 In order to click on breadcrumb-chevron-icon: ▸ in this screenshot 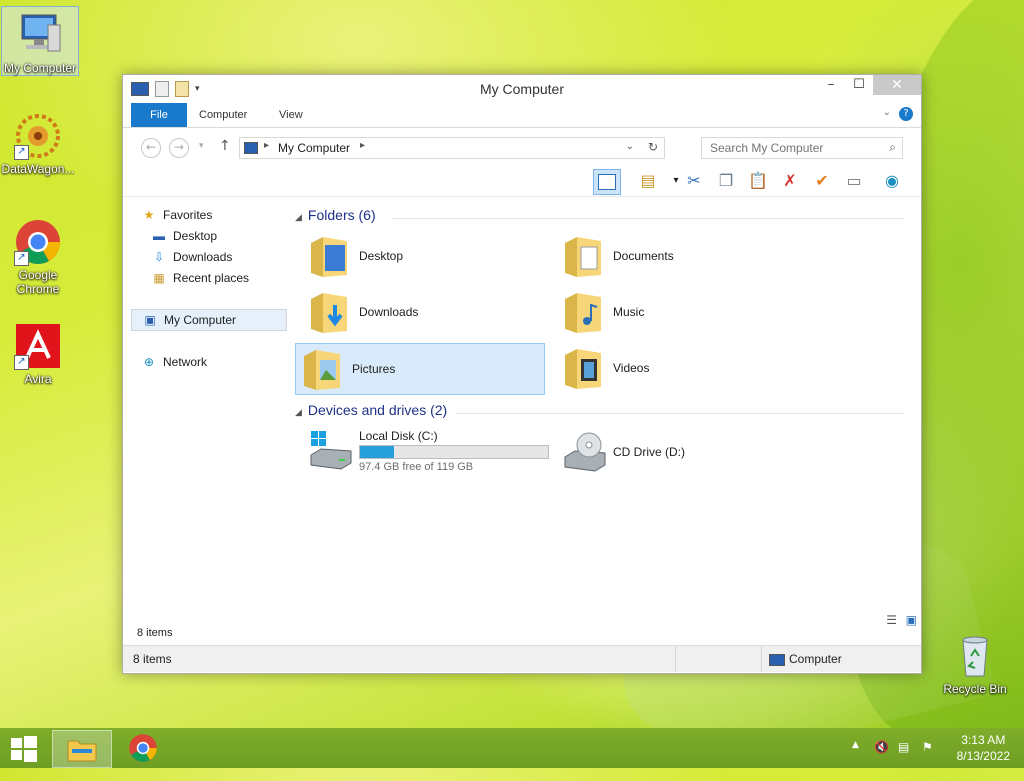, I will do `click(362, 145)`.